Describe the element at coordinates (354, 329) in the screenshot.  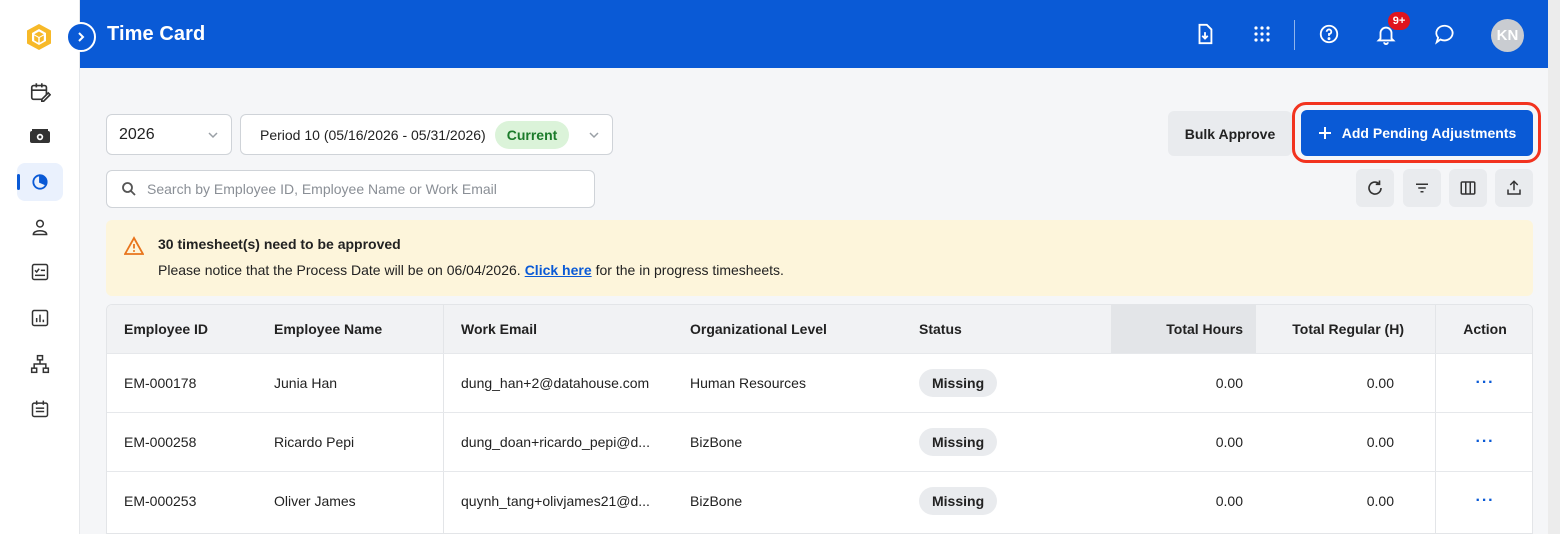
I see `col-employee-name: Employee Name` at that location.